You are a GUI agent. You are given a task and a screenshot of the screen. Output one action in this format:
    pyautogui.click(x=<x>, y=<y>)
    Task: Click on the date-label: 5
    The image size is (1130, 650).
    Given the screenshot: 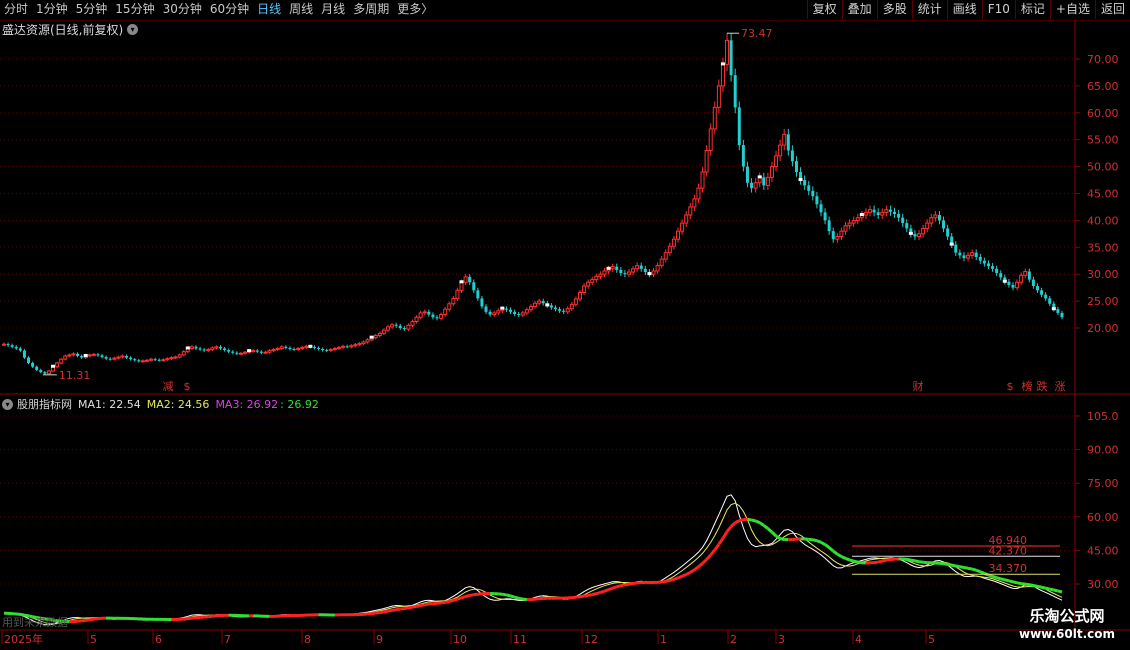 What is the action you would take?
    pyautogui.click(x=93, y=639)
    